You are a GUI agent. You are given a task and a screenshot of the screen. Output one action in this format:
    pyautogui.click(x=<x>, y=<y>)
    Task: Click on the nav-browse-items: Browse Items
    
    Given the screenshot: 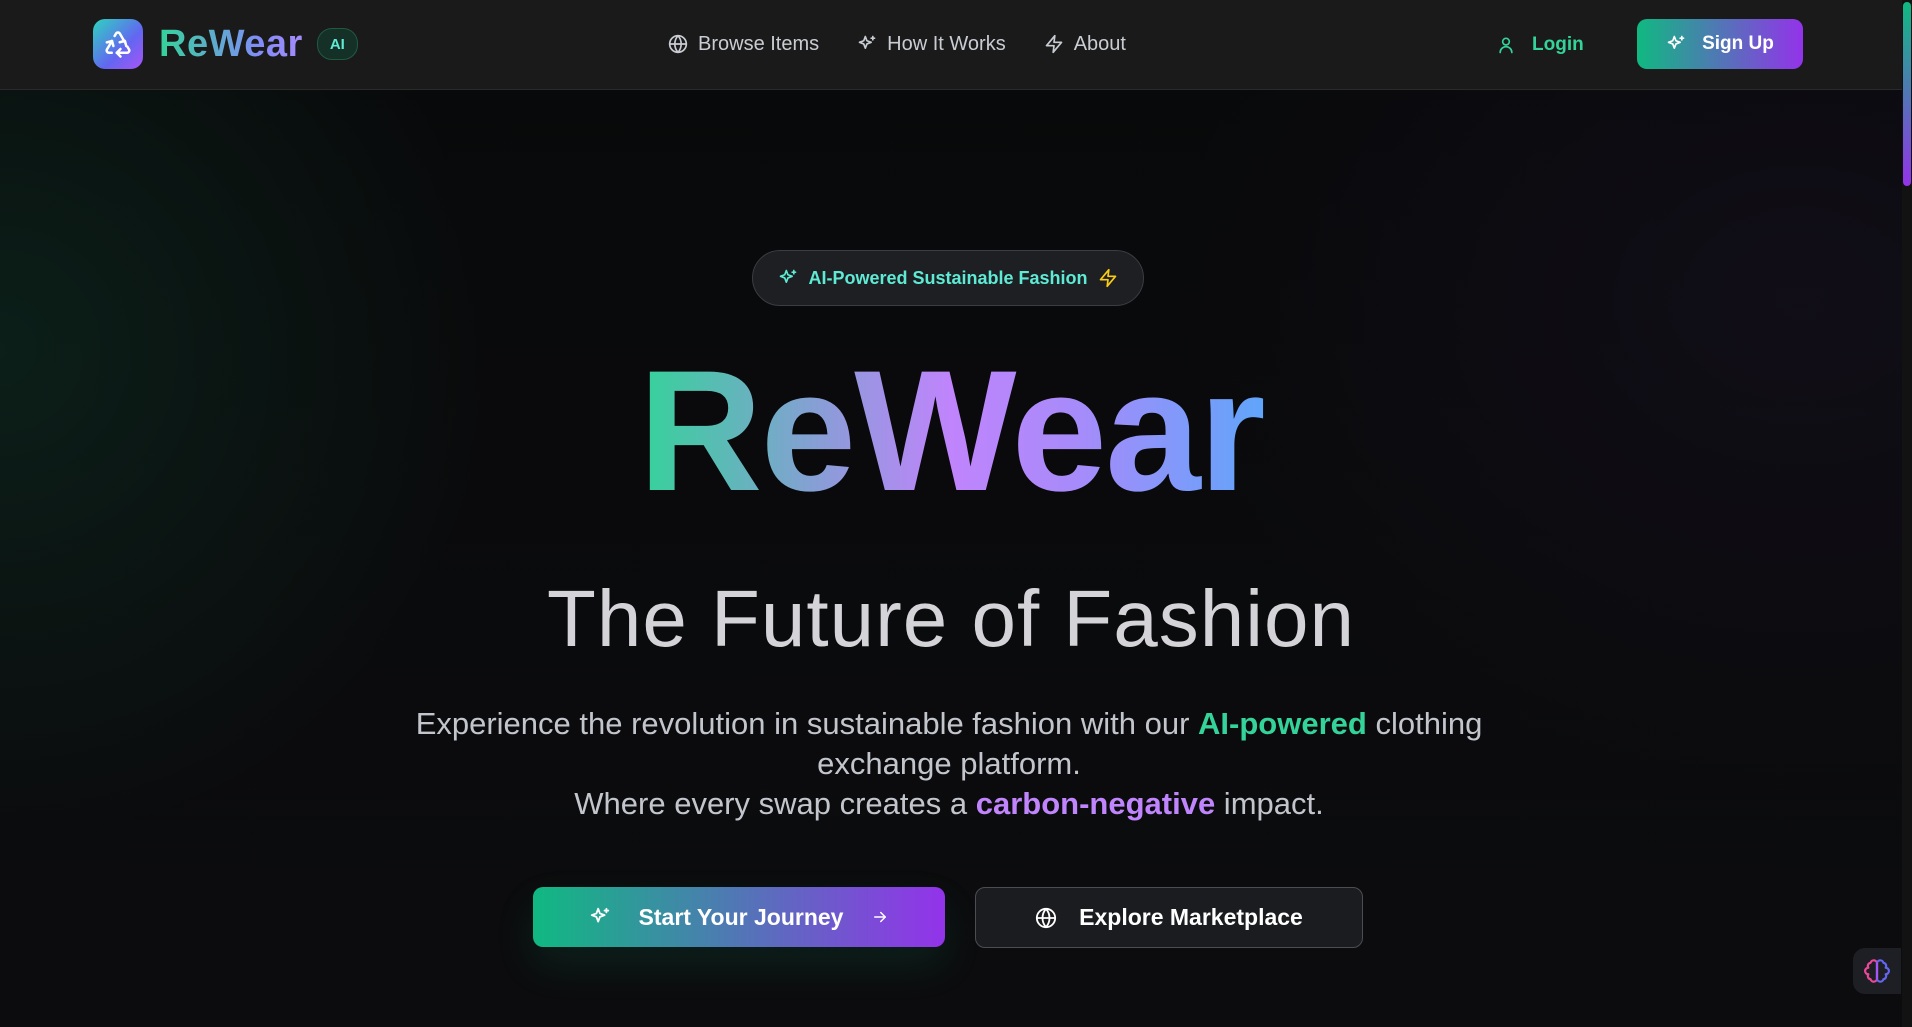 What is the action you would take?
    pyautogui.click(x=743, y=44)
    